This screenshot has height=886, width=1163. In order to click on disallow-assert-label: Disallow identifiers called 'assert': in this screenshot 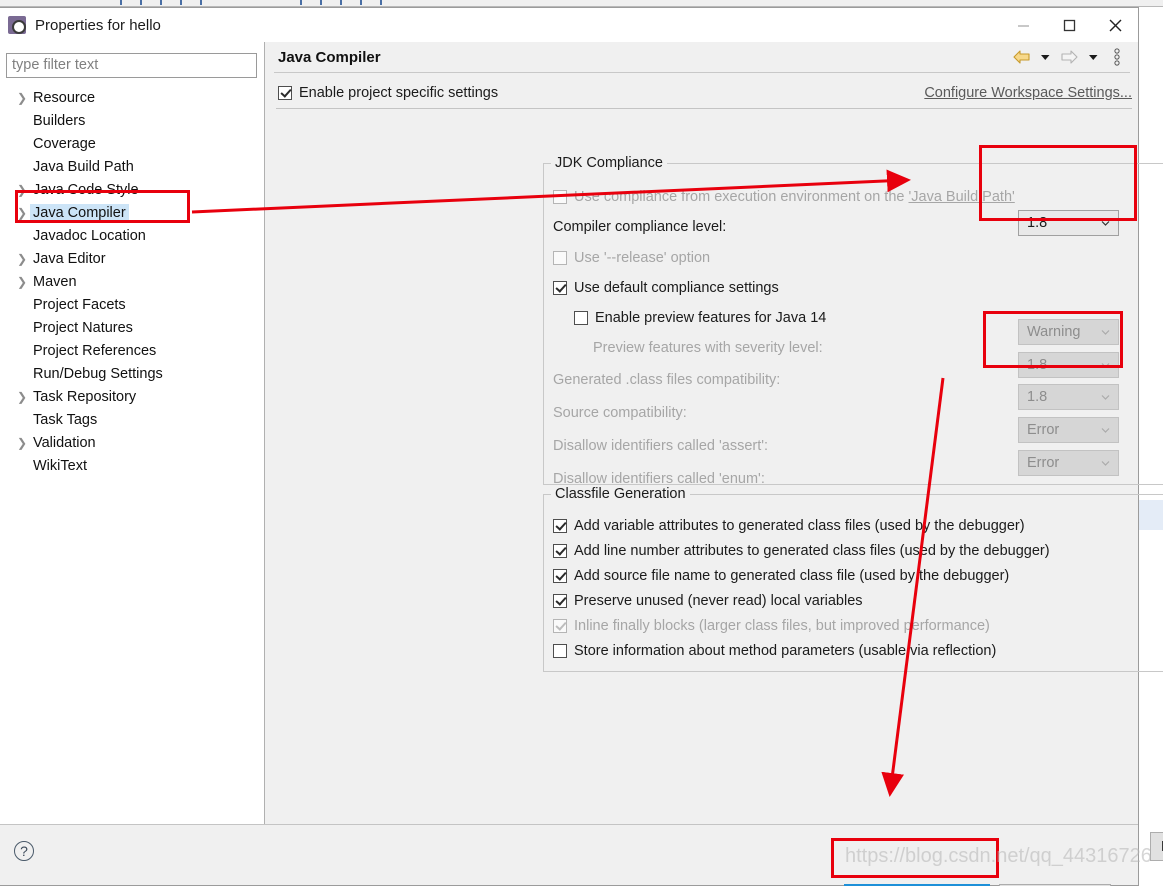, I will do `click(661, 446)`.